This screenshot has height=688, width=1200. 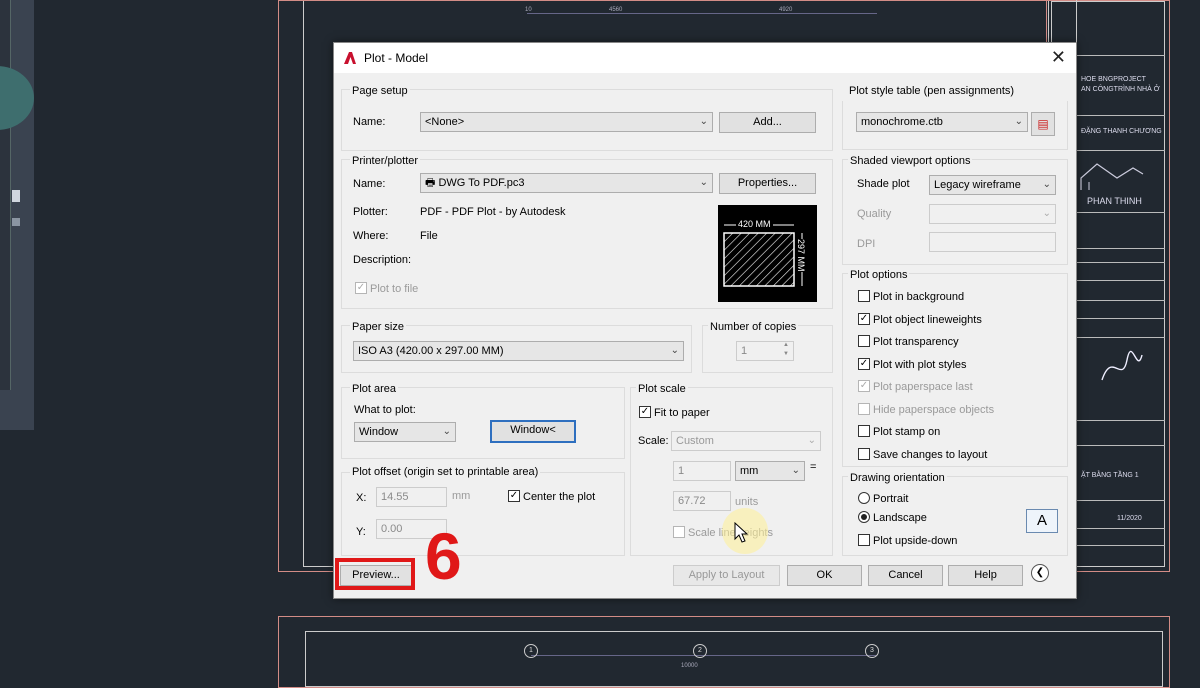 I want to click on plot-options-label: Plot options, so click(x=879, y=275).